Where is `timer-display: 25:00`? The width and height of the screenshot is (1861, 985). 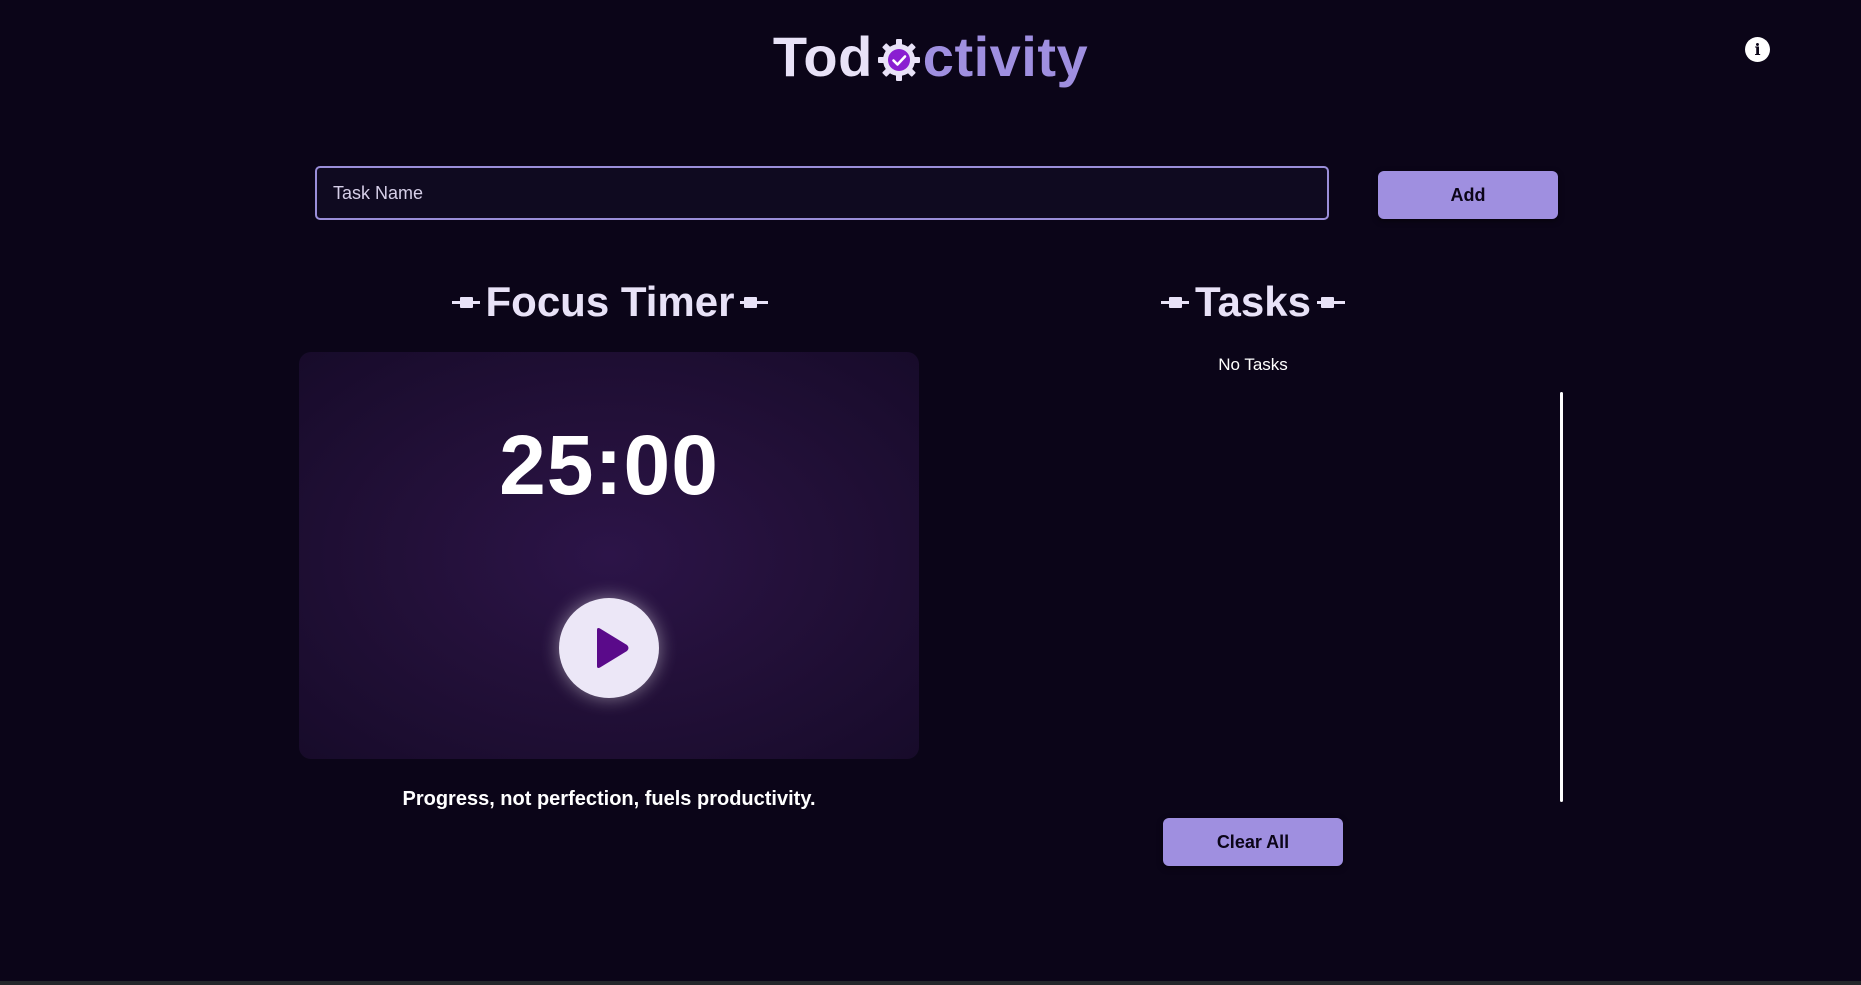
timer-display: 25:00 is located at coordinates (609, 465).